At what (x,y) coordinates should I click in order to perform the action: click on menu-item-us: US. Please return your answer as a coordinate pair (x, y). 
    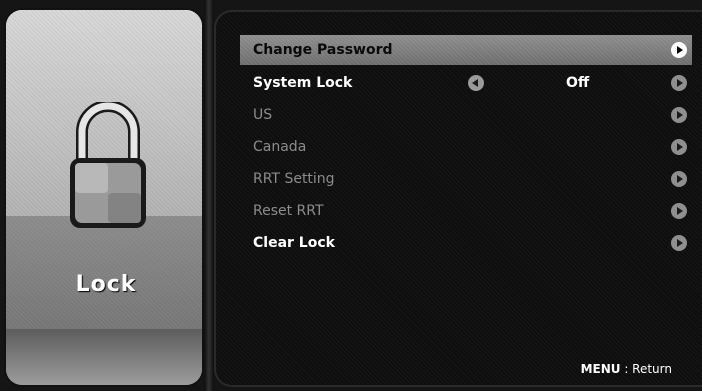
    Looking at the image, I should click on (466, 115).